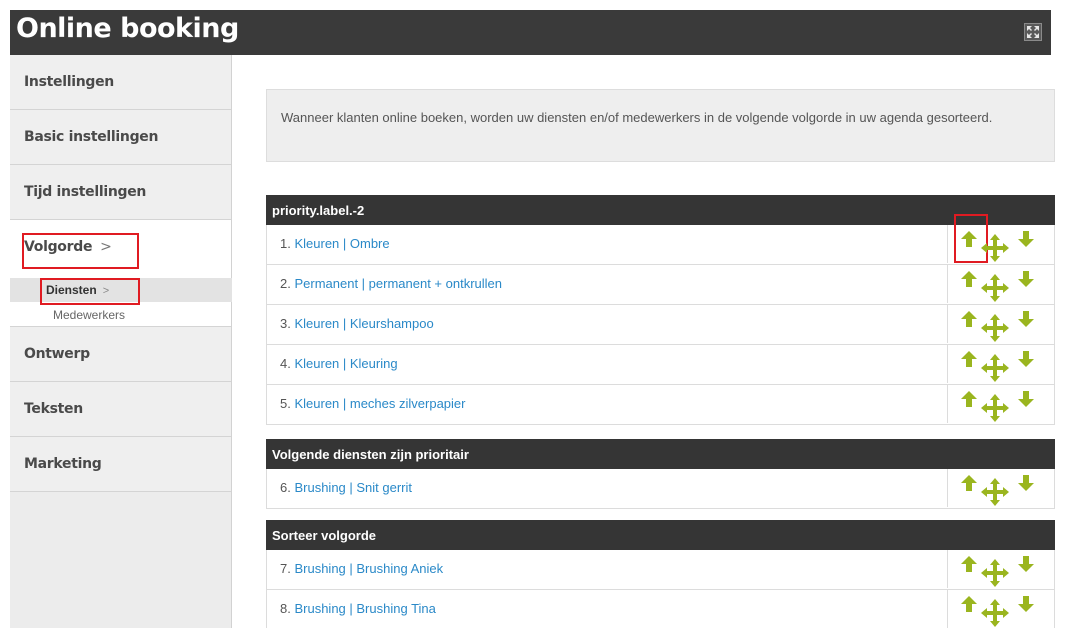 This screenshot has width=1079, height=628. I want to click on sidebar-item-ontwerp: Ontwerp, so click(120, 354).